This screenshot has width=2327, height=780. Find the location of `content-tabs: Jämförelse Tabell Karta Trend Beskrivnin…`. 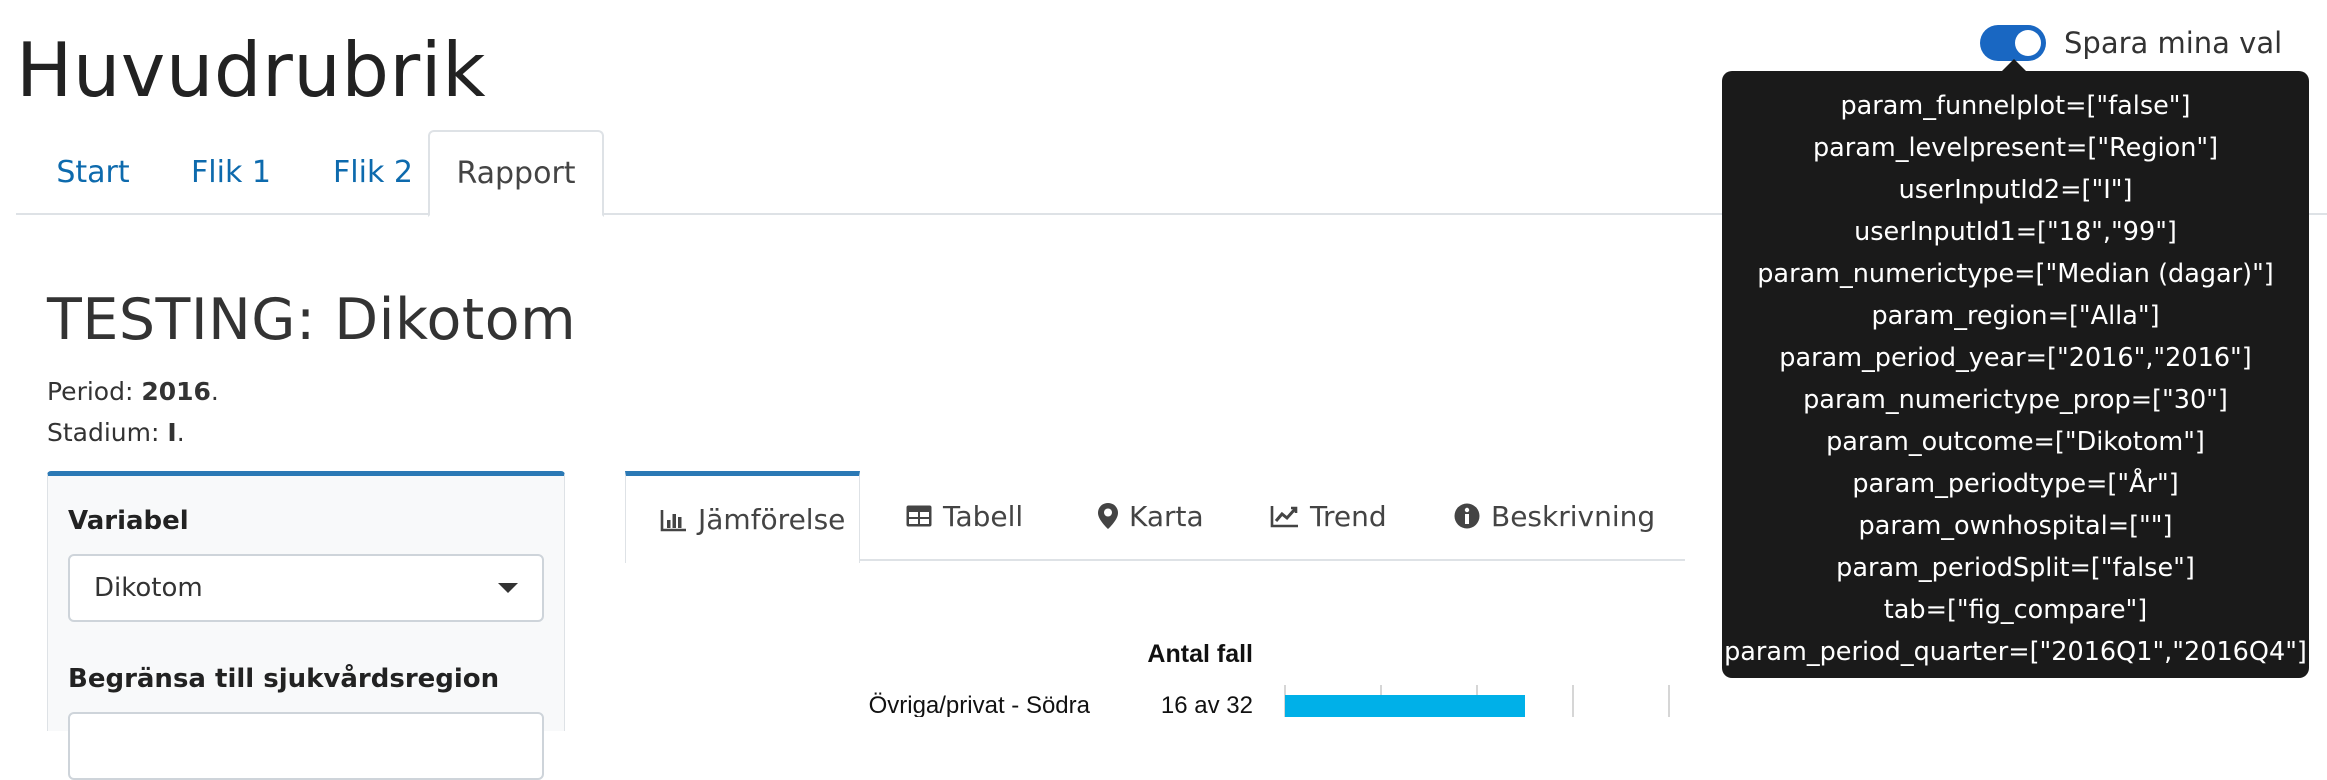

content-tabs: Jämförelse Tabell Karta Trend Beskrivnin… is located at coordinates (1155, 517).